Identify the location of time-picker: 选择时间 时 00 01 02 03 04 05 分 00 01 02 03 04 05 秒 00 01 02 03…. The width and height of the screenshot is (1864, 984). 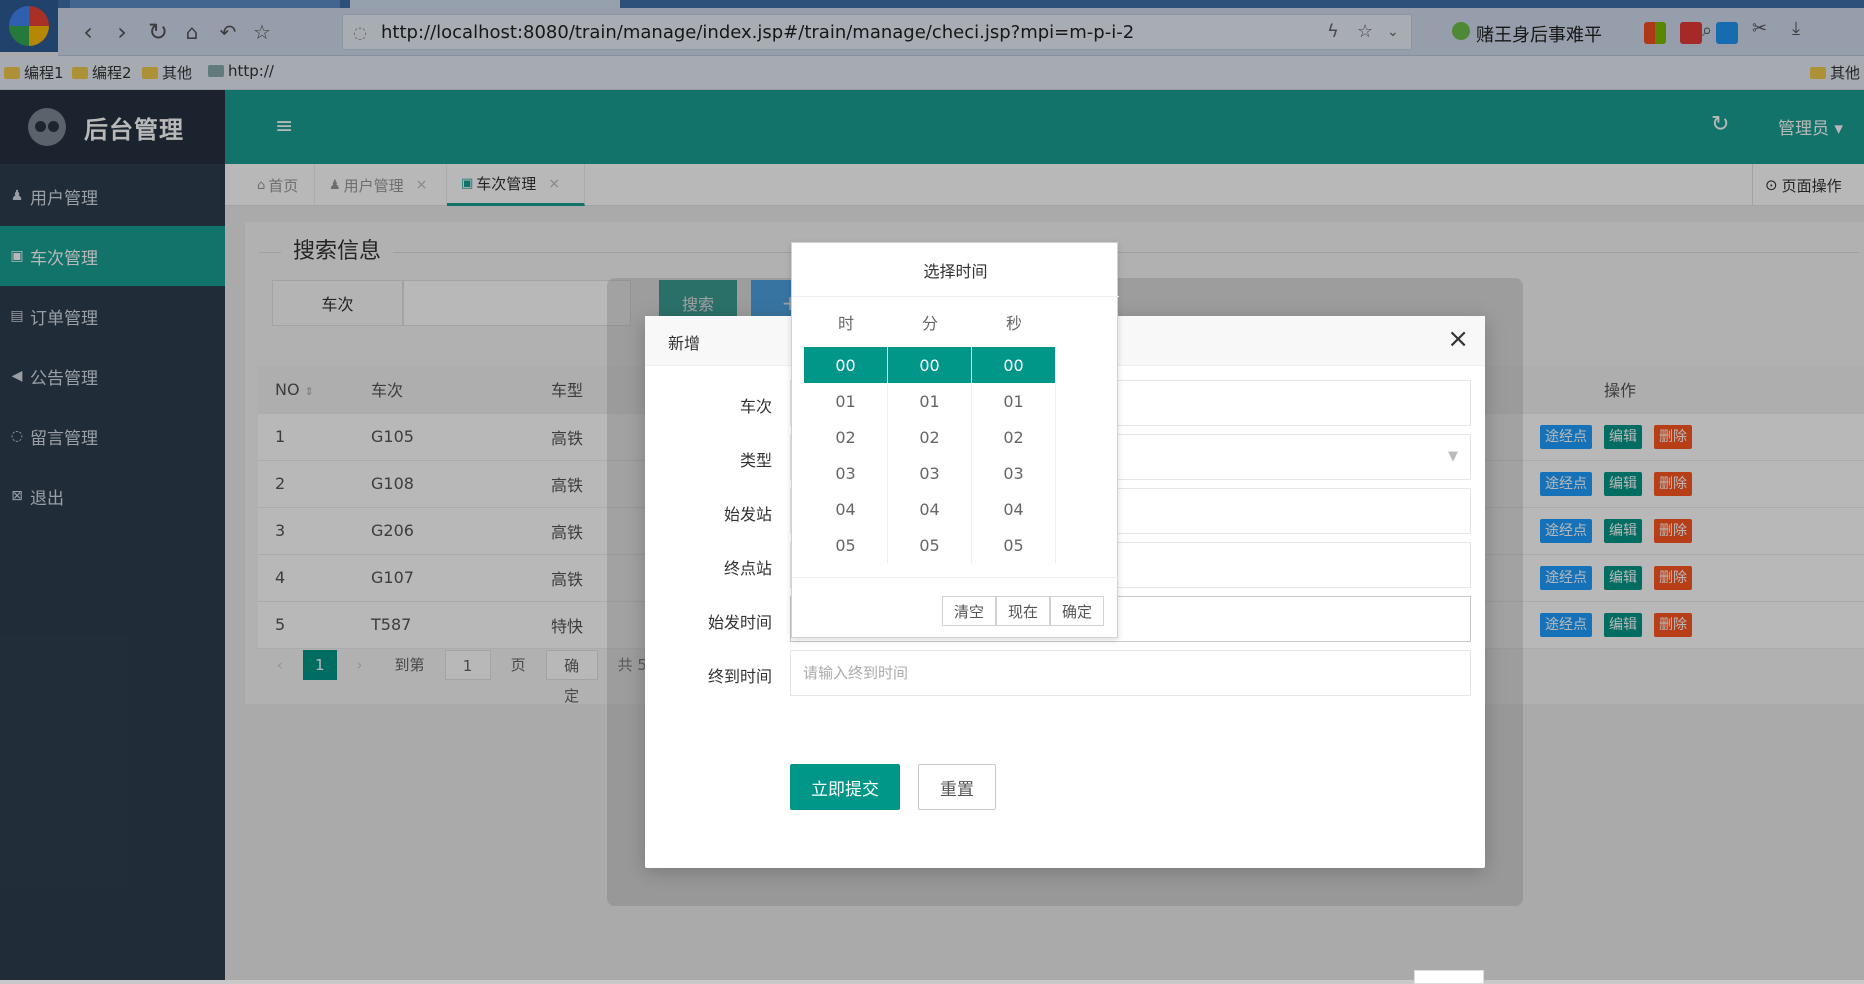
(955, 440).